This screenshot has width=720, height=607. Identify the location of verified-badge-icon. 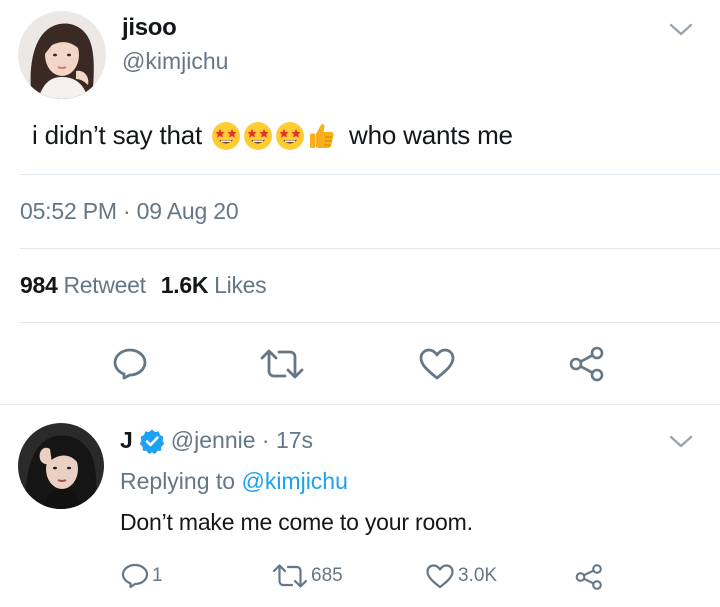
(152, 441).